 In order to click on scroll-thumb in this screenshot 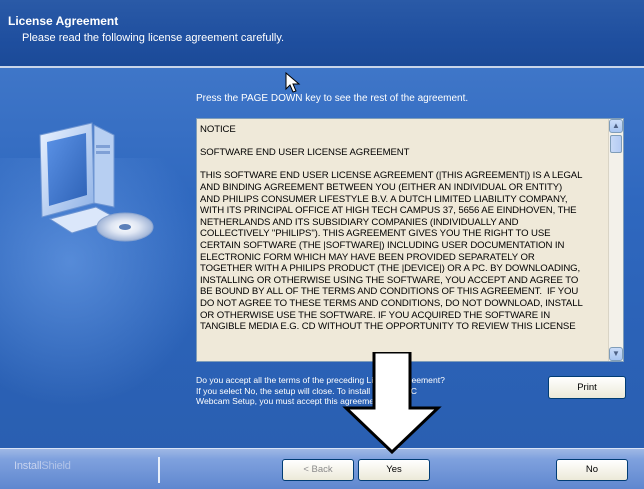, I will do `click(616, 144)`.